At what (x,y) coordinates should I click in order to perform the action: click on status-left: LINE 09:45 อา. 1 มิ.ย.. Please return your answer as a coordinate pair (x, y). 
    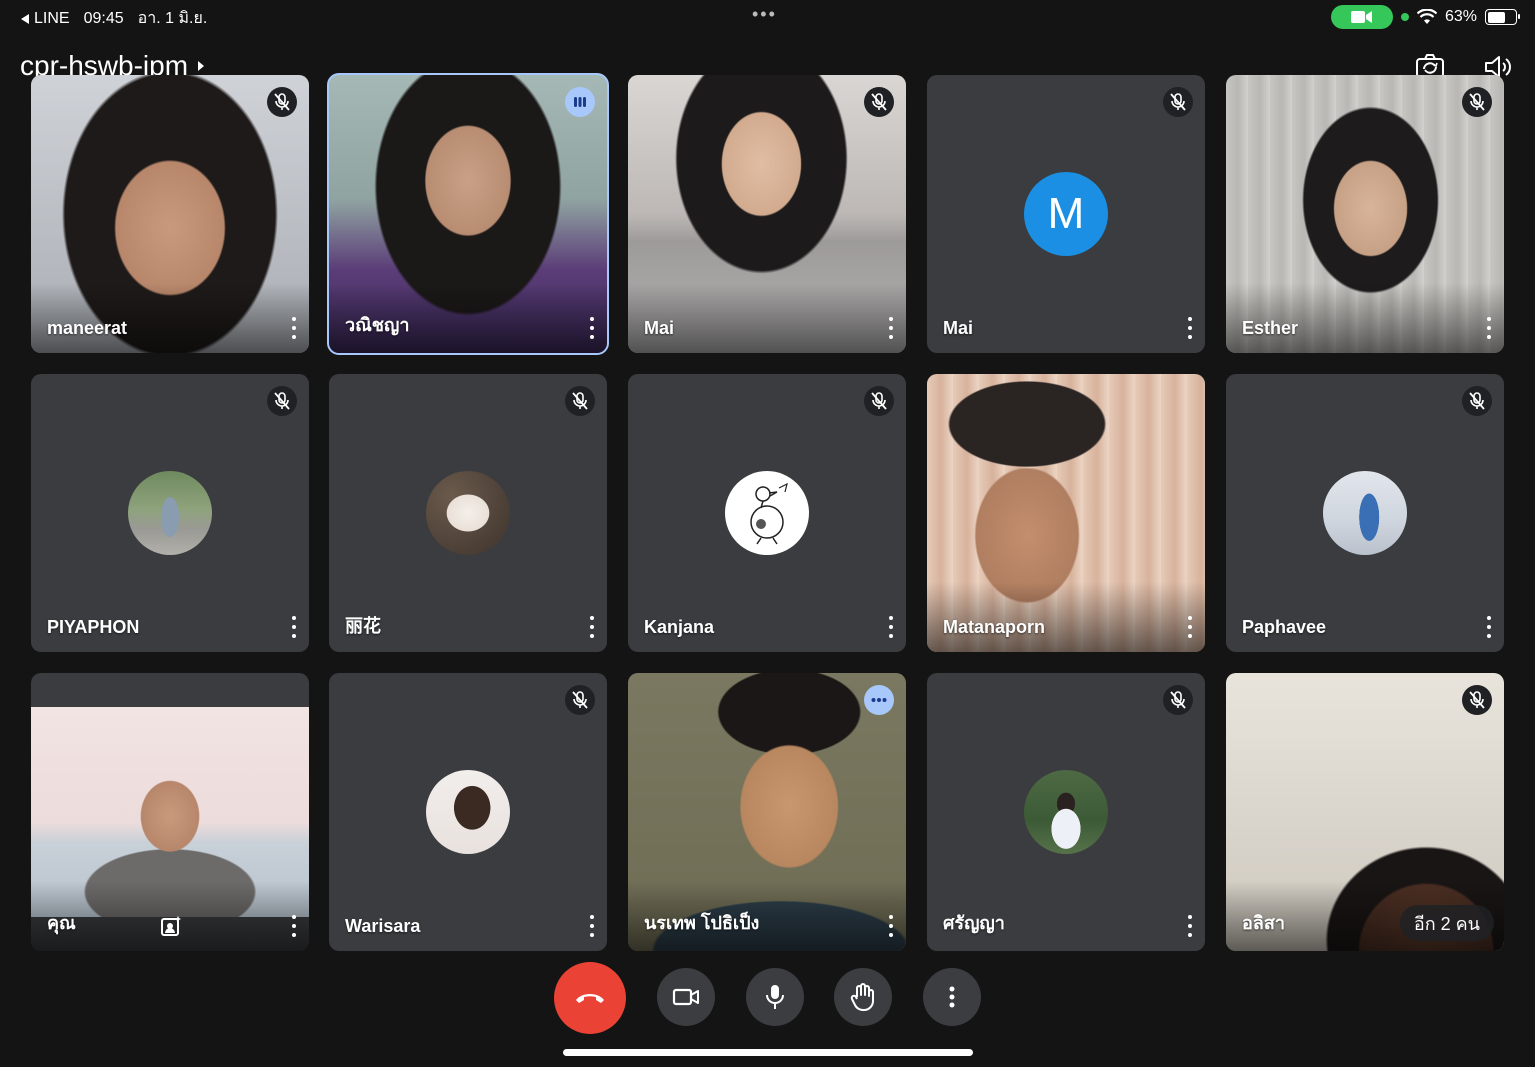
    Looking at the image, I should click on (113, 18).